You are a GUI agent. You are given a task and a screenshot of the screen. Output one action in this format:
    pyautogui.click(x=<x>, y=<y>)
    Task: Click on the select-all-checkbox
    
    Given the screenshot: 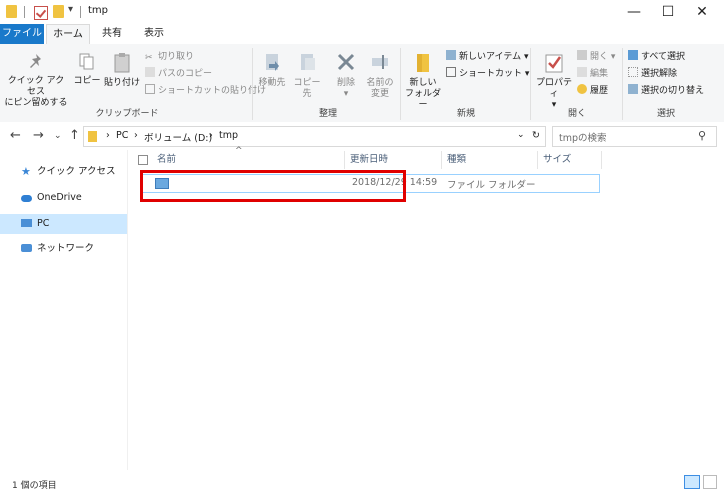 What is the action you would take?
    pyautogui.click(x=143, y=160)
    